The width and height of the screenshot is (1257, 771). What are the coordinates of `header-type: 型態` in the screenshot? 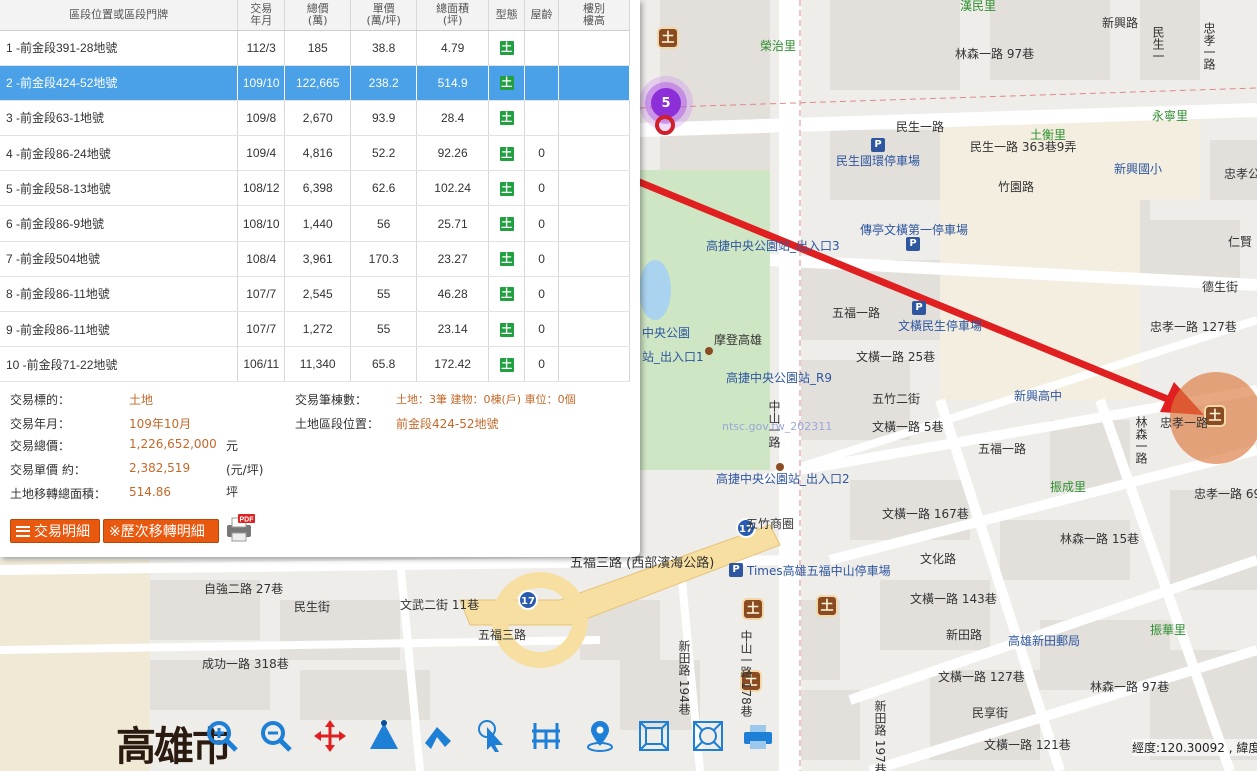 It's located at (507, 15).